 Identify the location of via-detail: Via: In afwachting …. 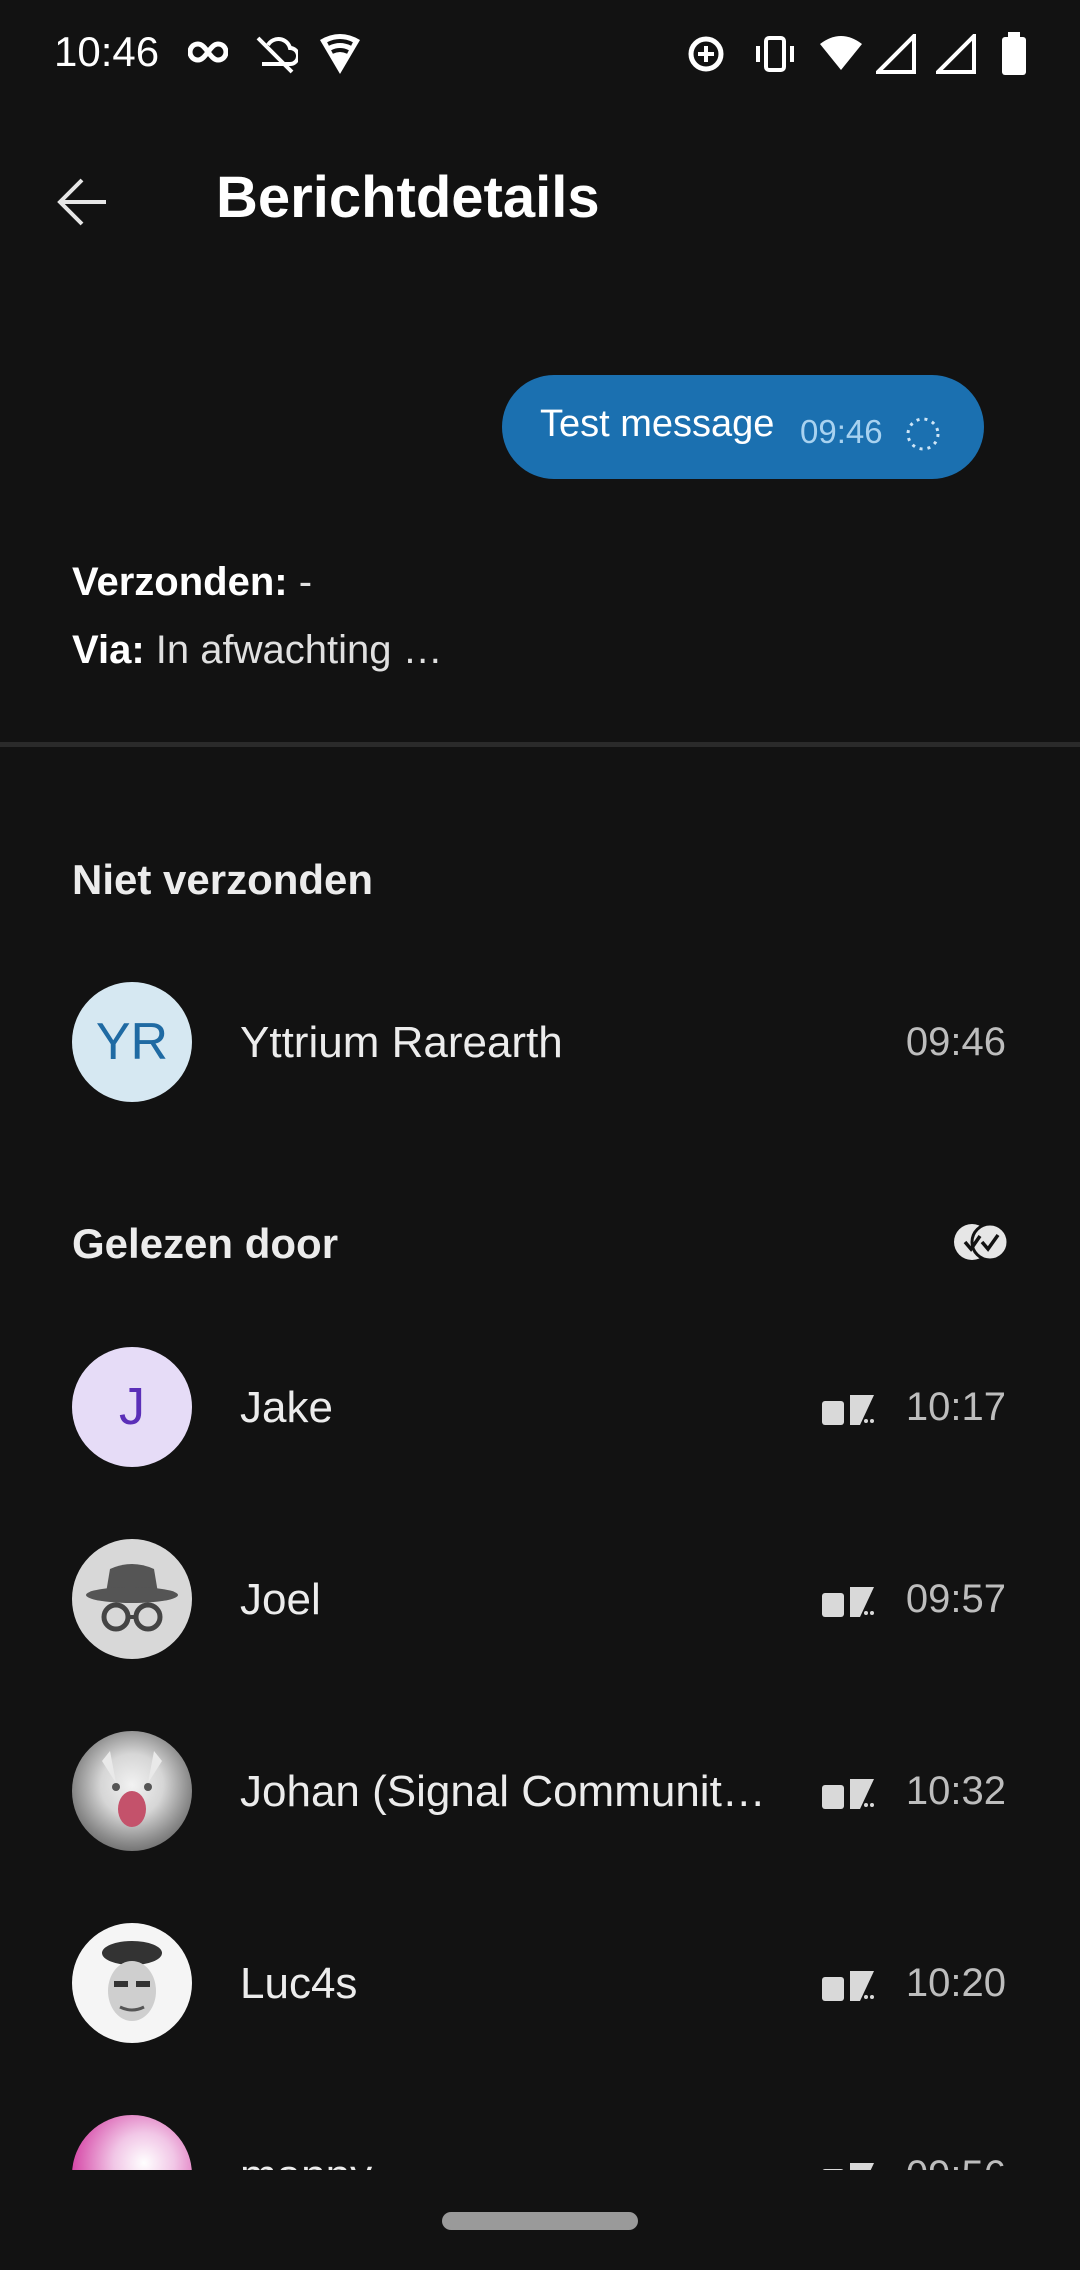
(257, 650).